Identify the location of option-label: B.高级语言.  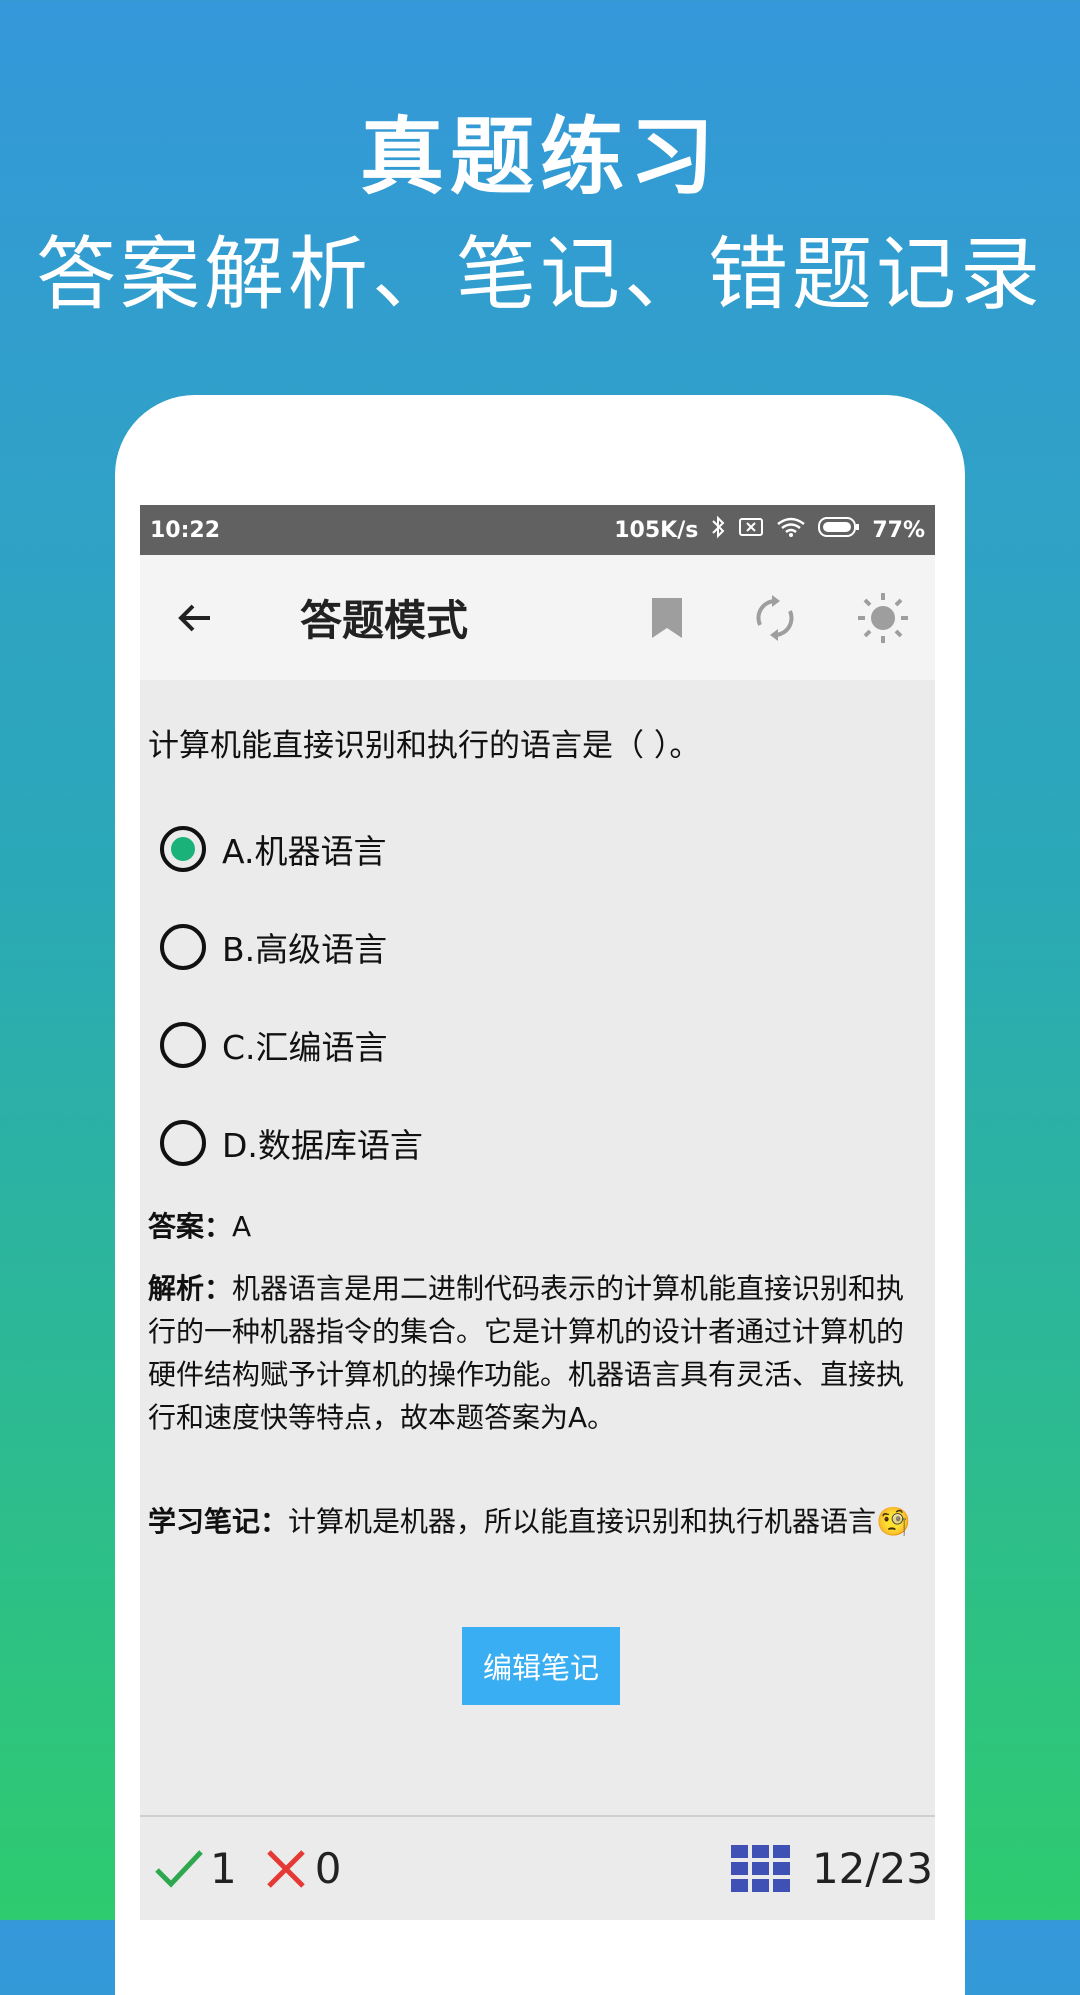
(305, 949).